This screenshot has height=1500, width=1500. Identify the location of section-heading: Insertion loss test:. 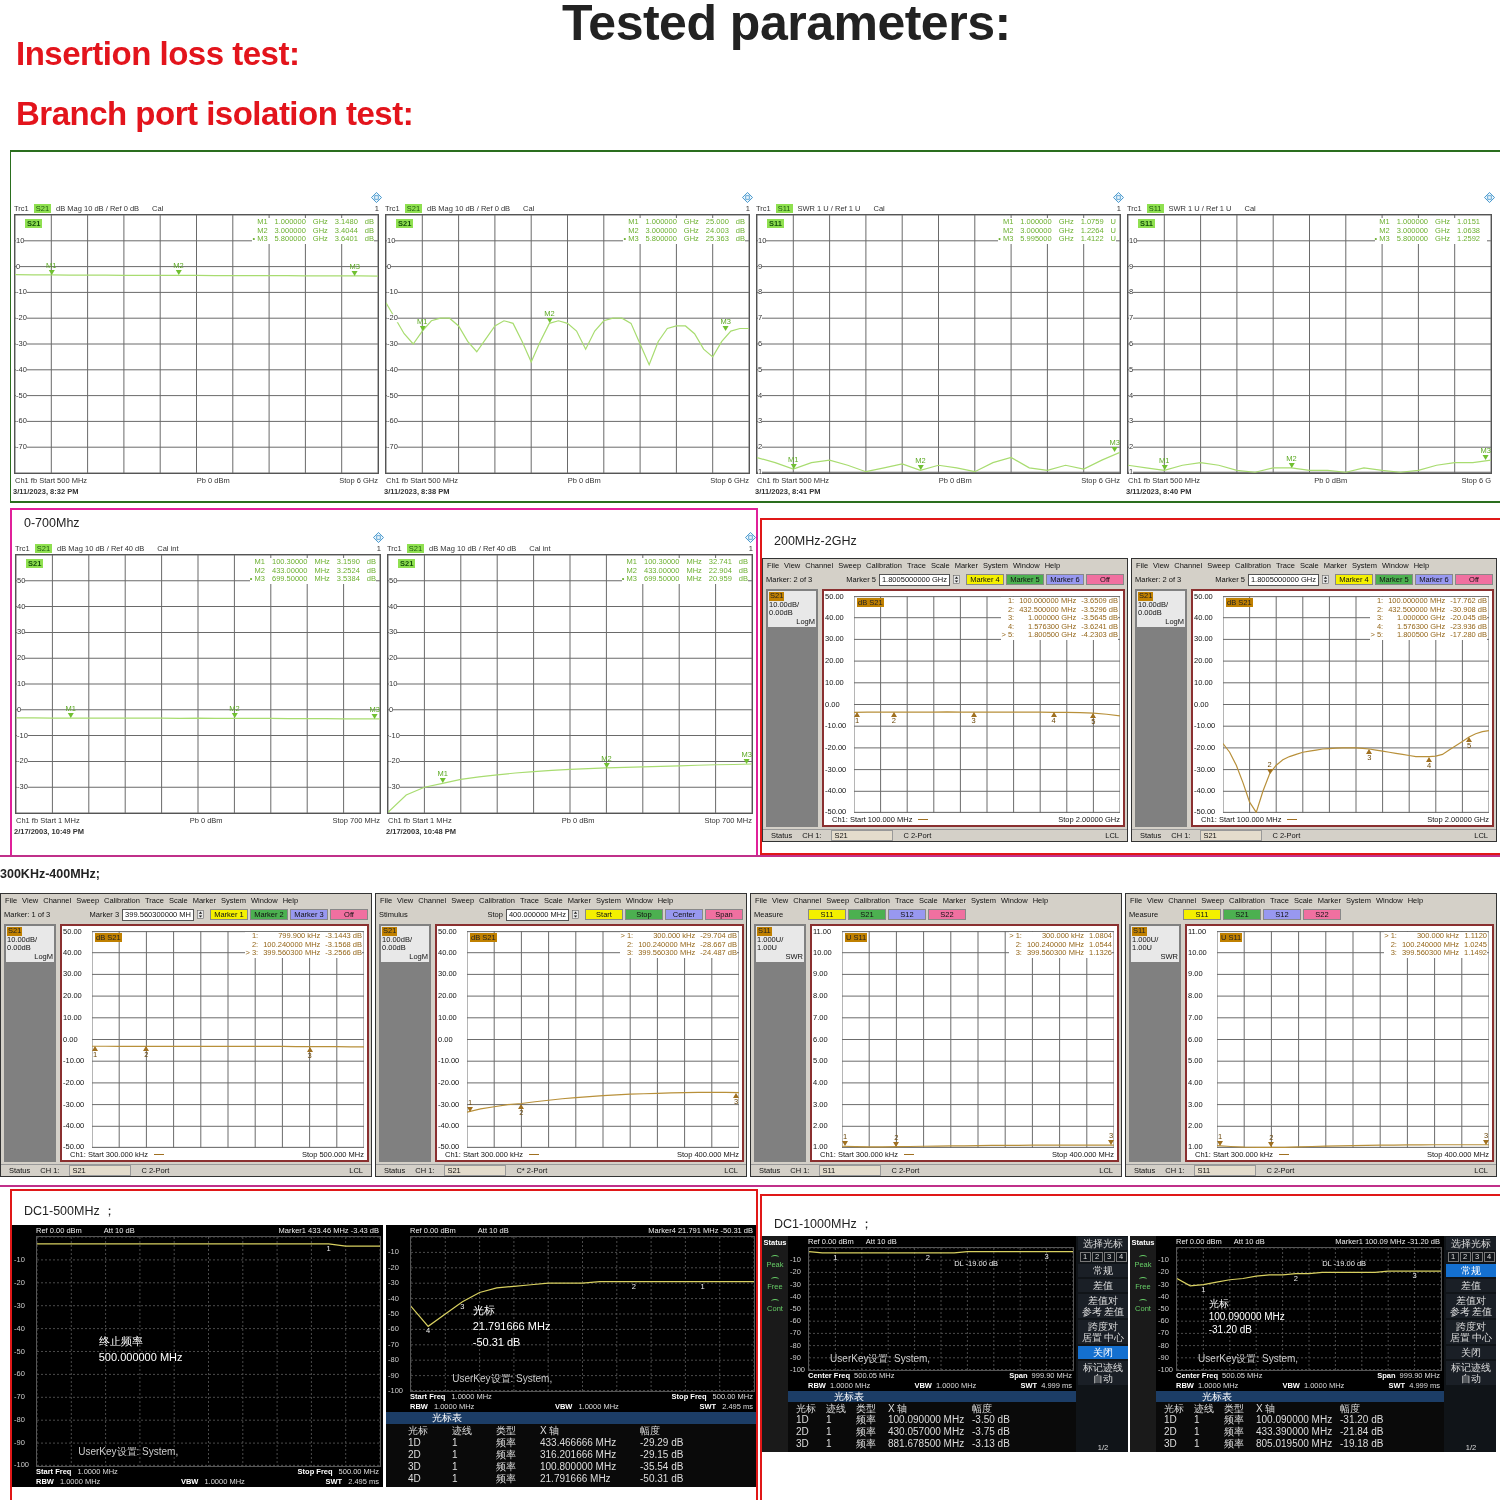
(158, 54).